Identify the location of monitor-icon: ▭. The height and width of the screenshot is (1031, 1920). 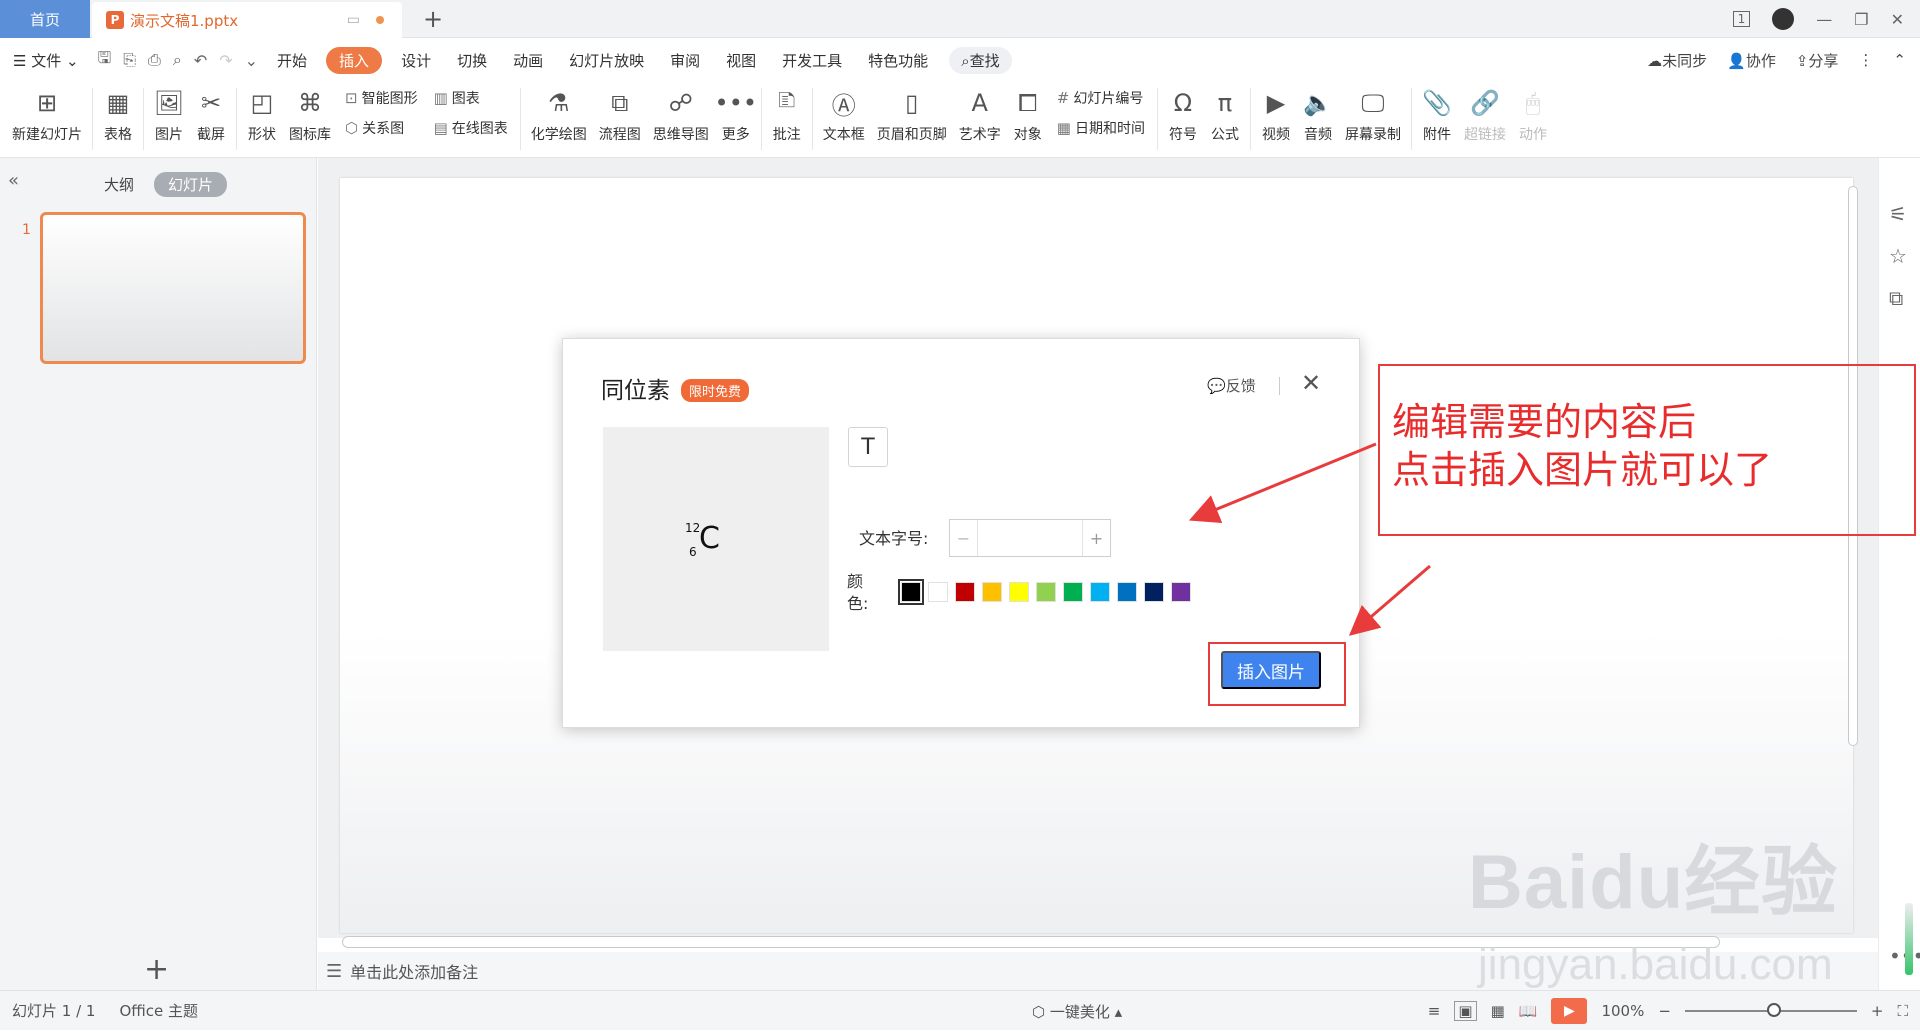
(353, 20).